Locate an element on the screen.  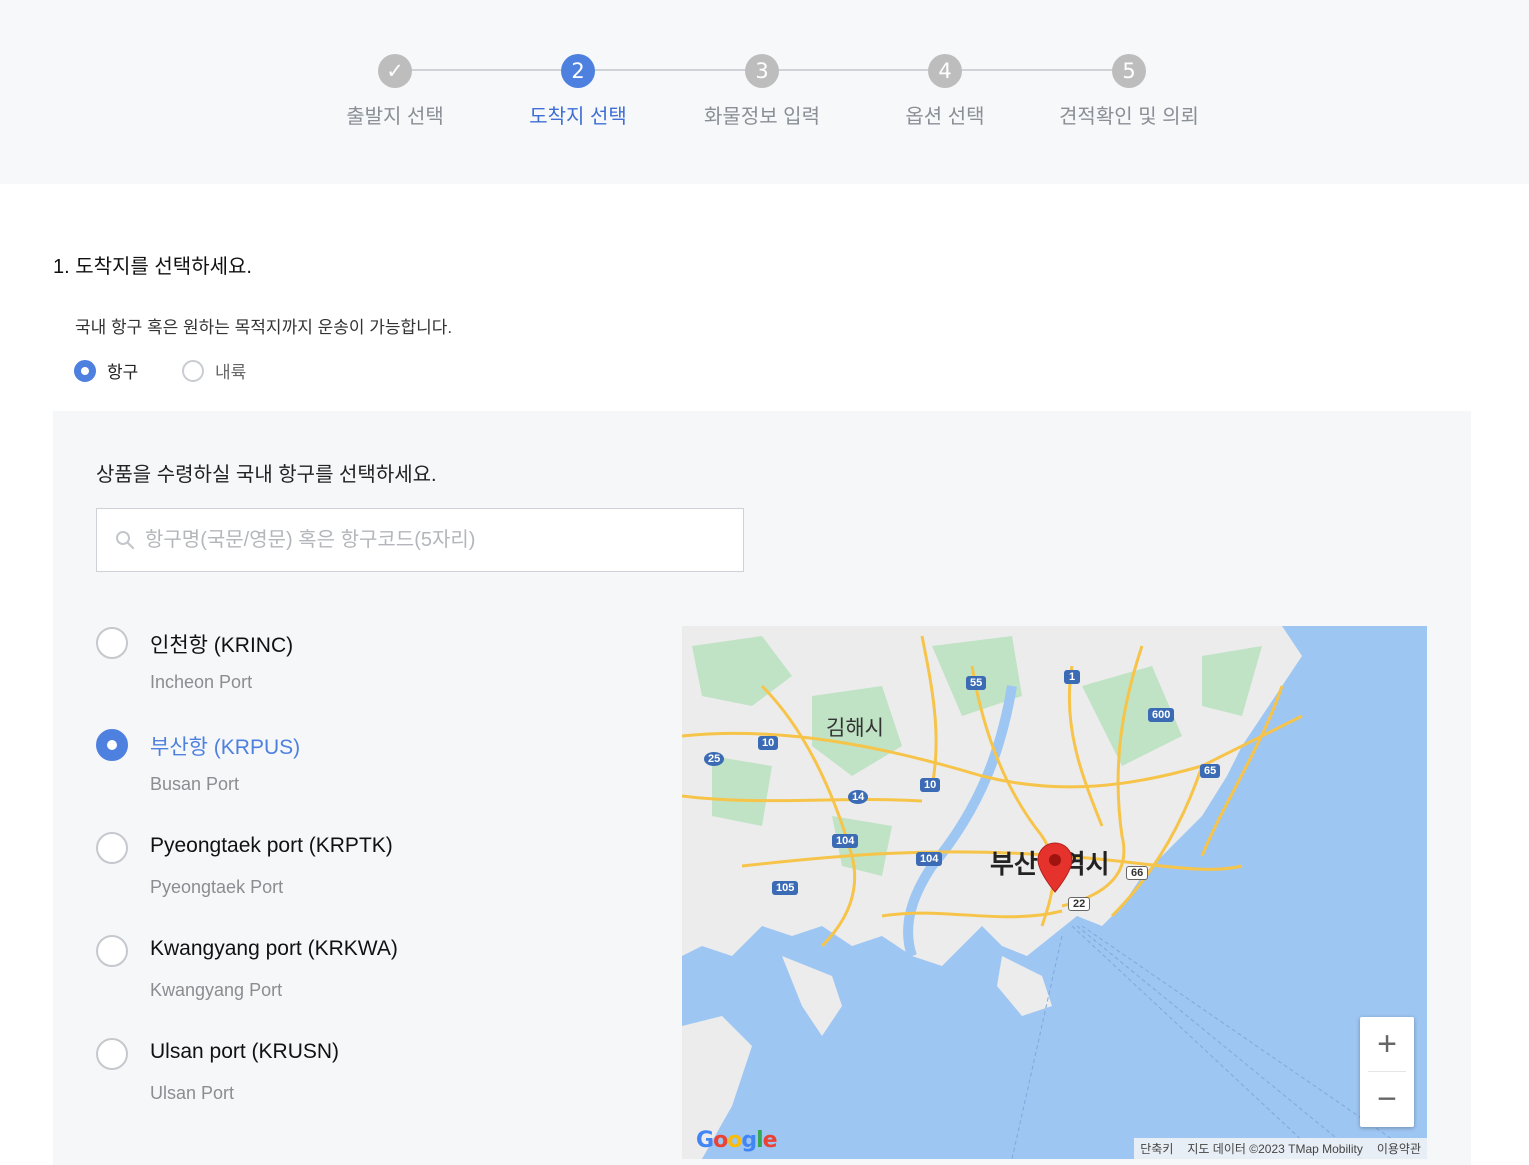
port-name: 인천항 (KRINC) is located at coordinates (222, 645).